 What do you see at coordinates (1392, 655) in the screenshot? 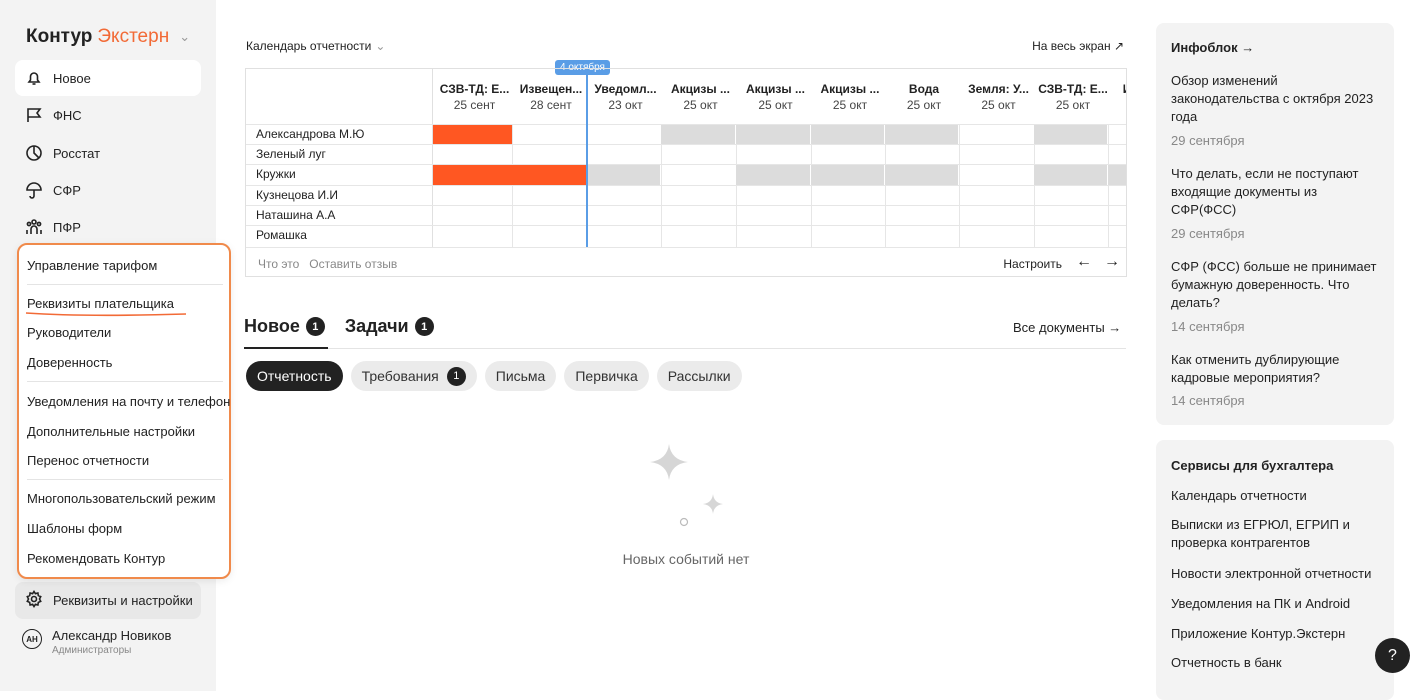
I see `help-button: ?` at bounding box center [1392, 655].